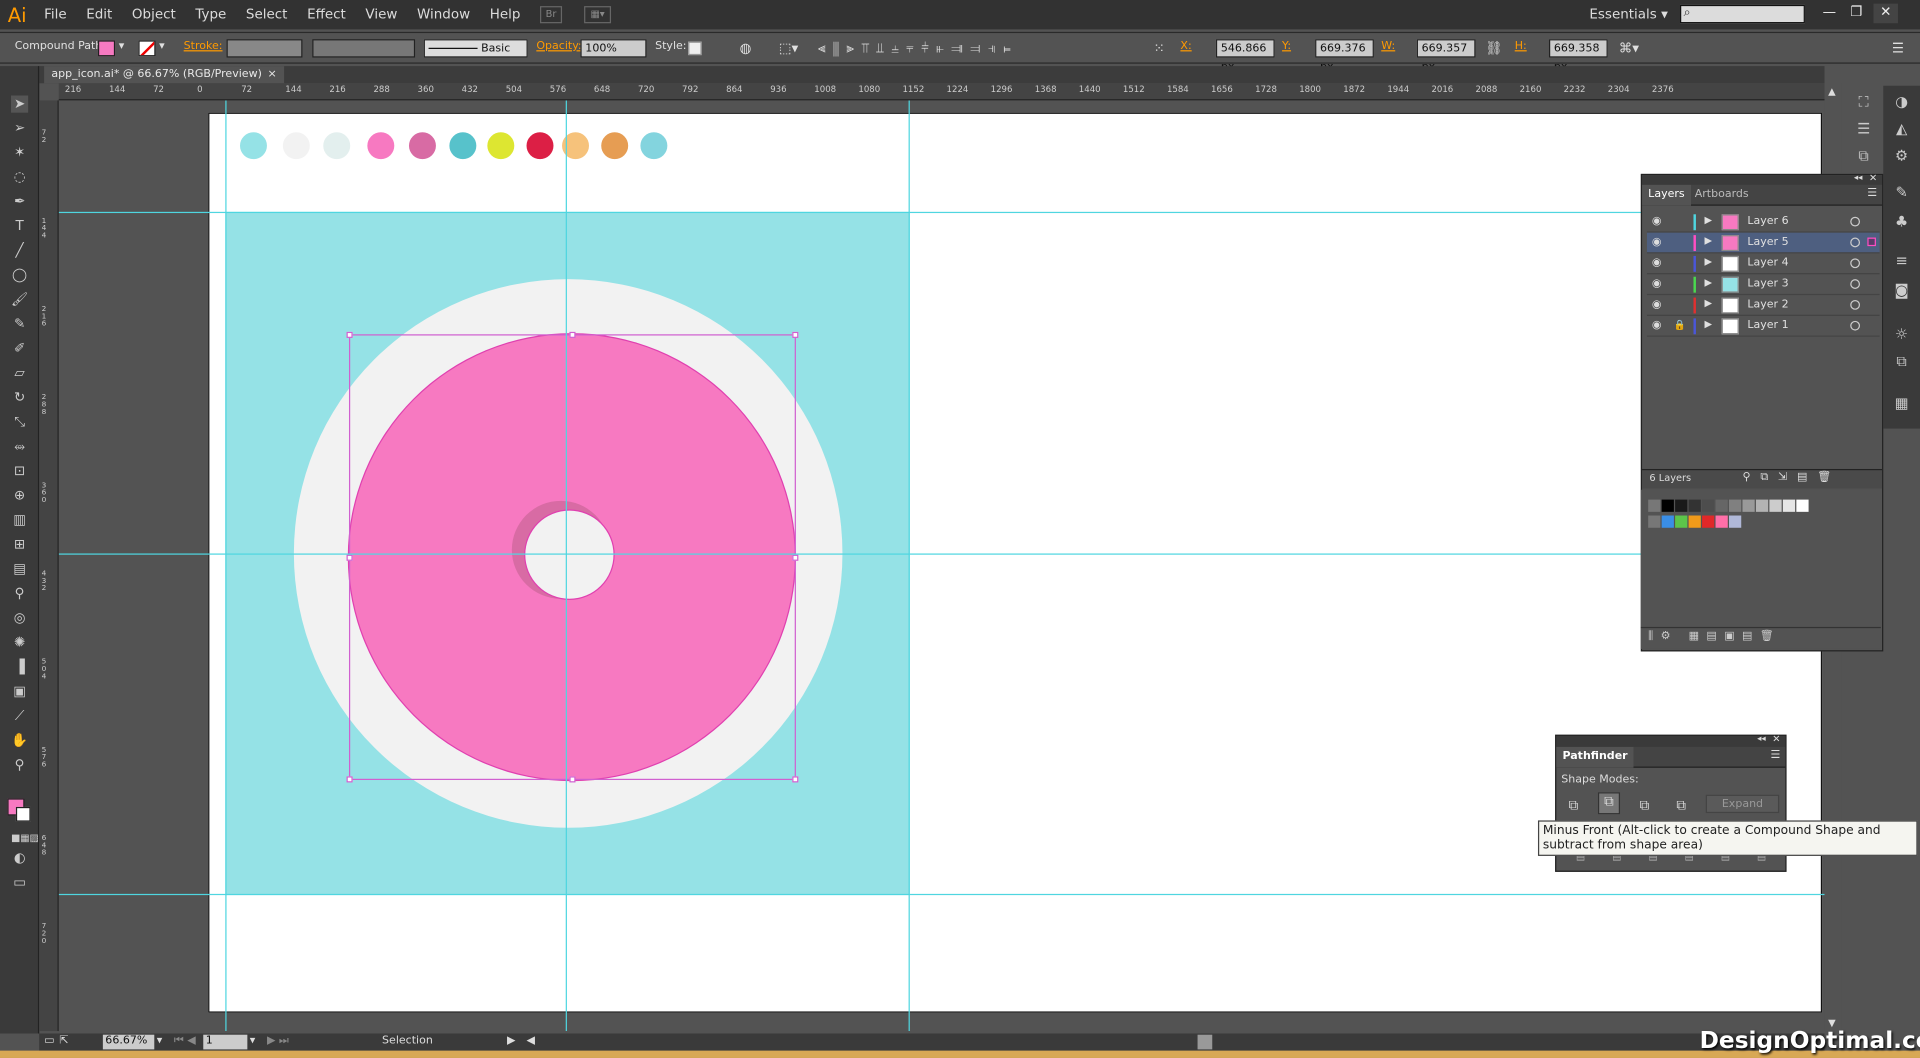 The width and height of the screenshot is (1920, 1058). I want to click on symbol-sprayer-tool-icon: ✺, so click(19, 642).